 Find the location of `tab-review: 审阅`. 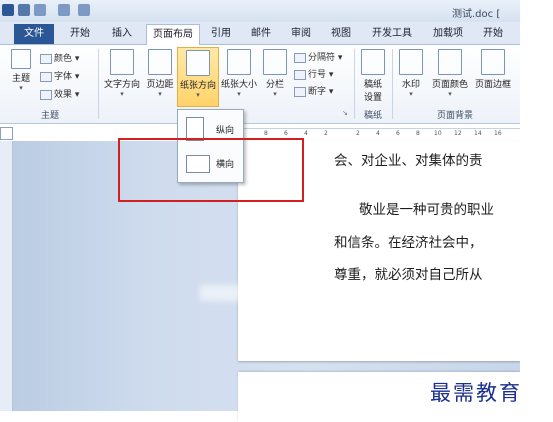

tab-review: 审阅 is located at coordinates (301, 34).